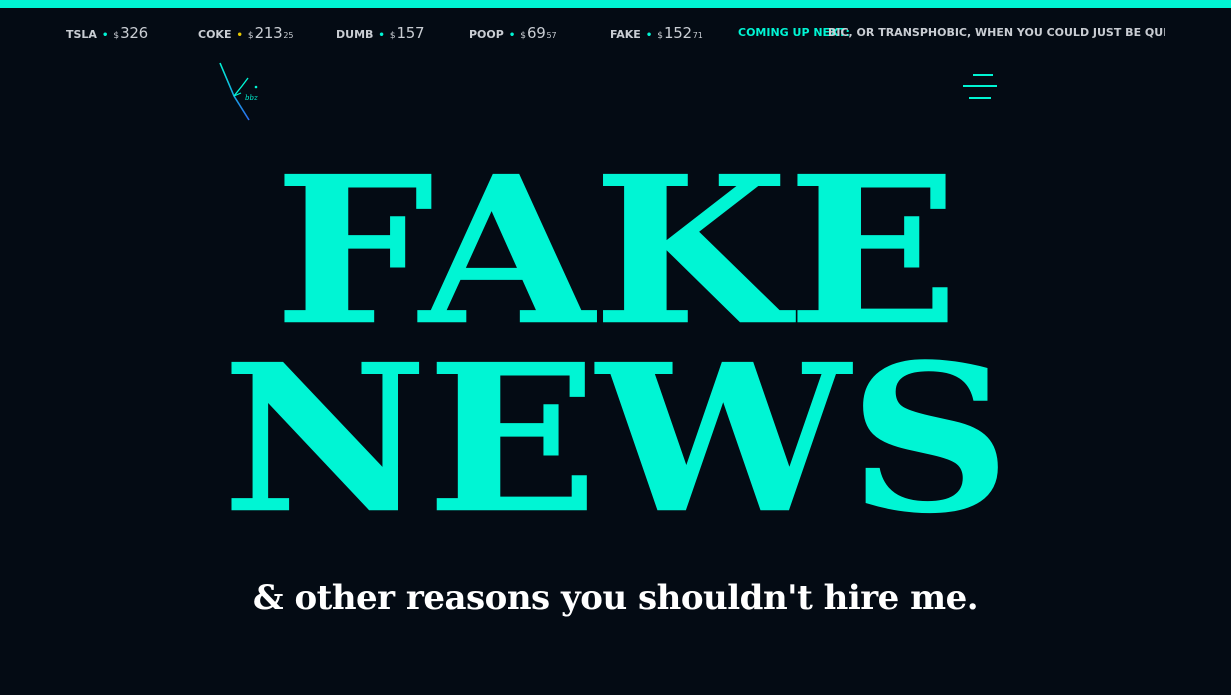 Image resolution: width=1231 pixels, height=695 pixels. What do you see at coordinates (288, 35) in the screenshot?
I see `ticker-price-decimal: 25` at bounding box center [288, 35].